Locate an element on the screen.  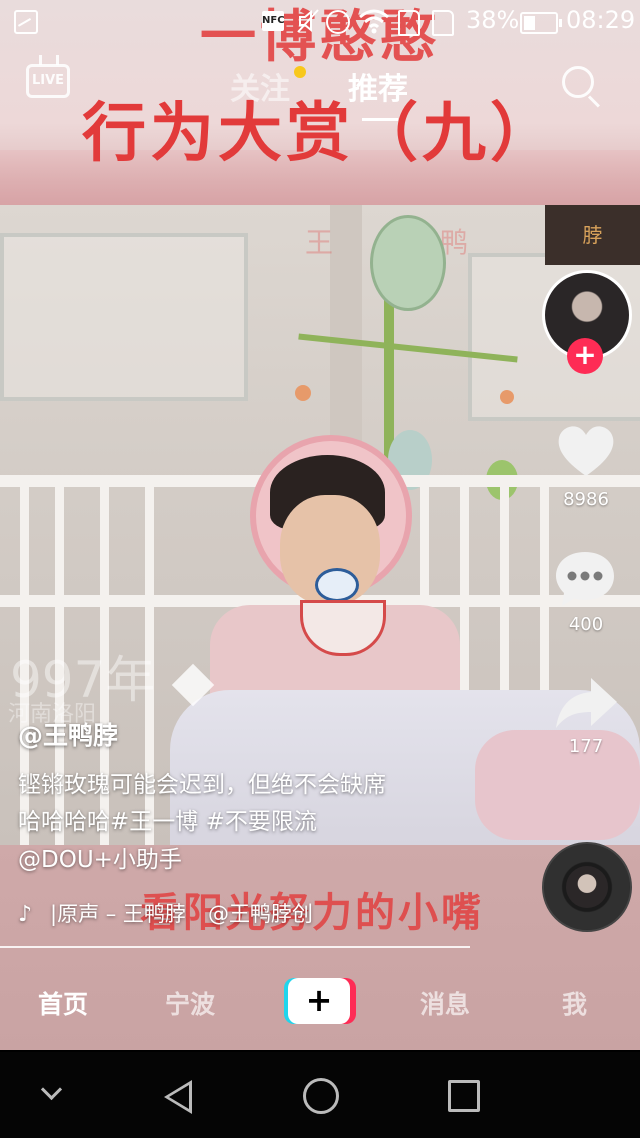
back-icon-inner is located at coordinates (179, 1097).